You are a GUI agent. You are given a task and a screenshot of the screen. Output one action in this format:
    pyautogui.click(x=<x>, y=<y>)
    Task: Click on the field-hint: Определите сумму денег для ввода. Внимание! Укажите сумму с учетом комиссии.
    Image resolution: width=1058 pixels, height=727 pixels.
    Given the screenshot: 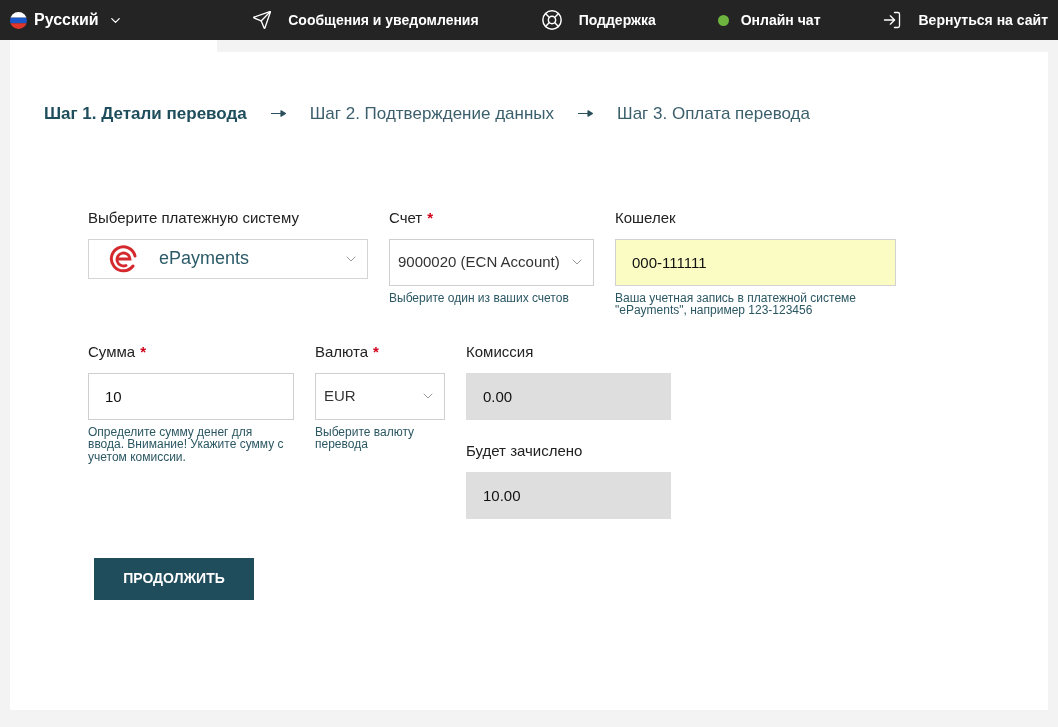 What is the action you would take?
    pyautogui.click(x=186, y=444)
    